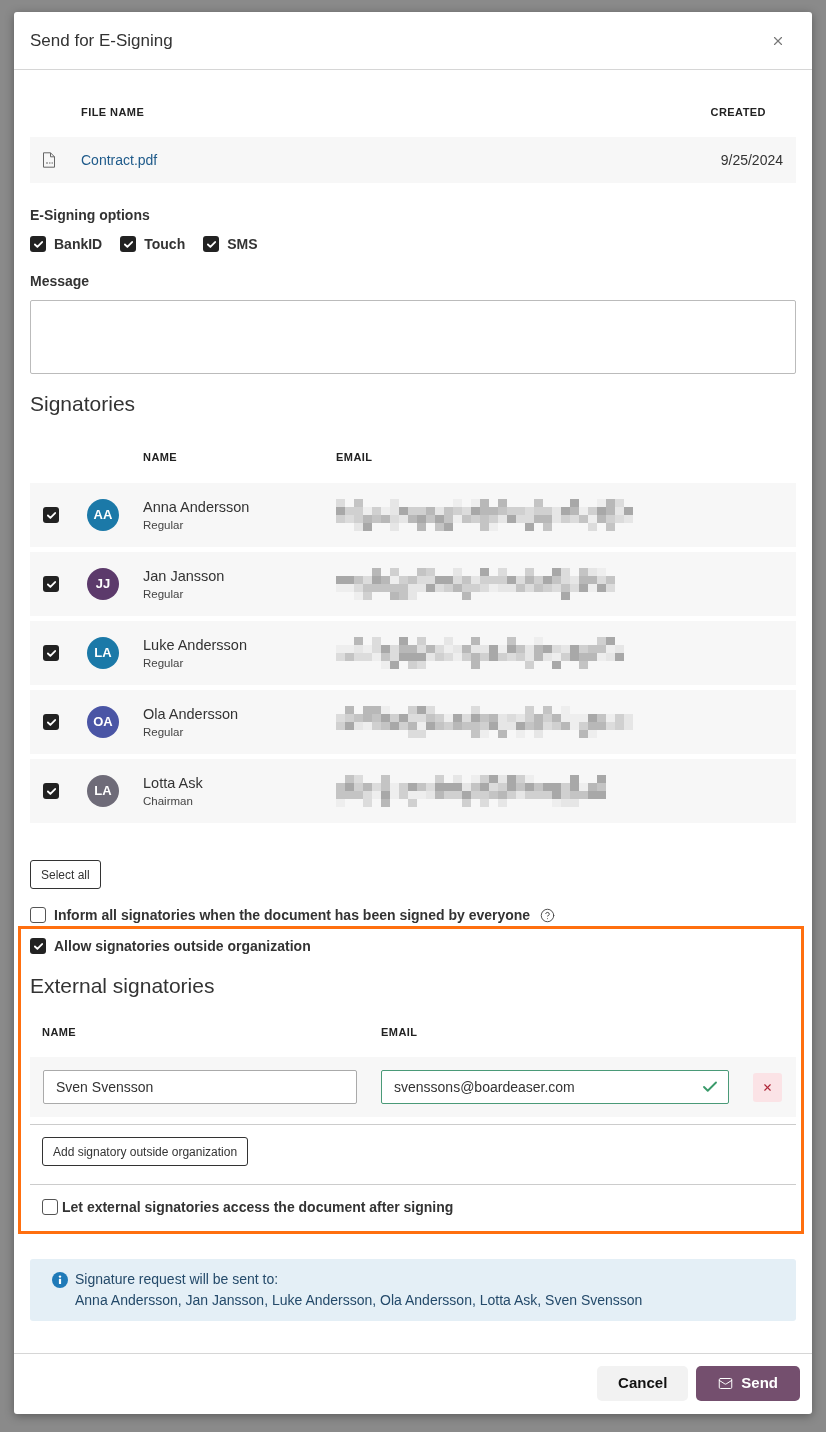 The image size is (826, 1432). Describe the element at coordinates (548, 915) in the screenshot. I see `help-icon` at that location.